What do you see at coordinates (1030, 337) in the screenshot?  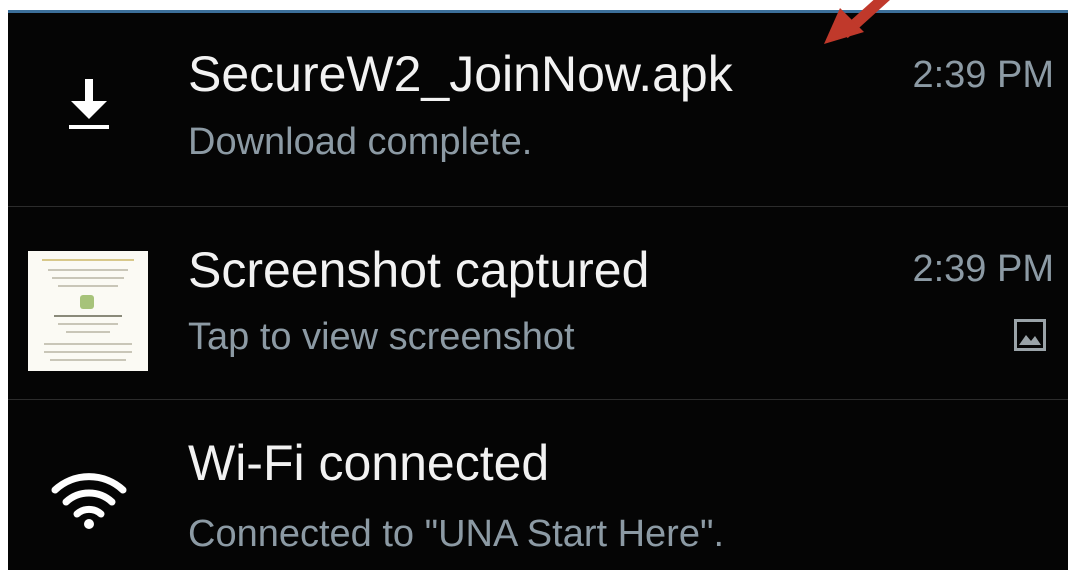 I see `image-icon` at bounding box center [1030, 337].